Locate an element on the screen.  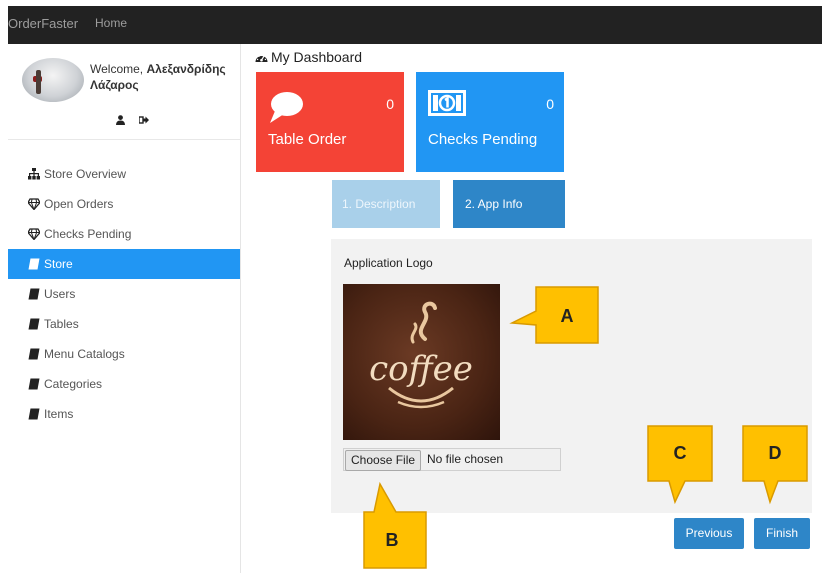
checks-pending-tile: 0 Checks Pending is located at coordinates (490, 122).